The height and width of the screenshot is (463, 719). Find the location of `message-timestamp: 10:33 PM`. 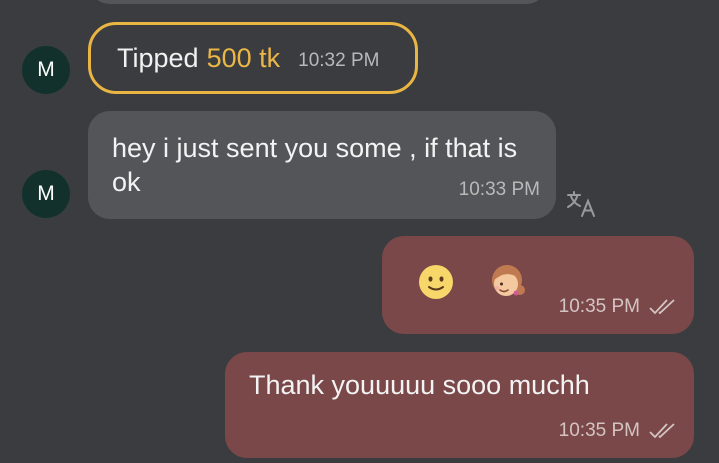

message-timestamp: 10:33 PM is located at coordinates (499, 189).